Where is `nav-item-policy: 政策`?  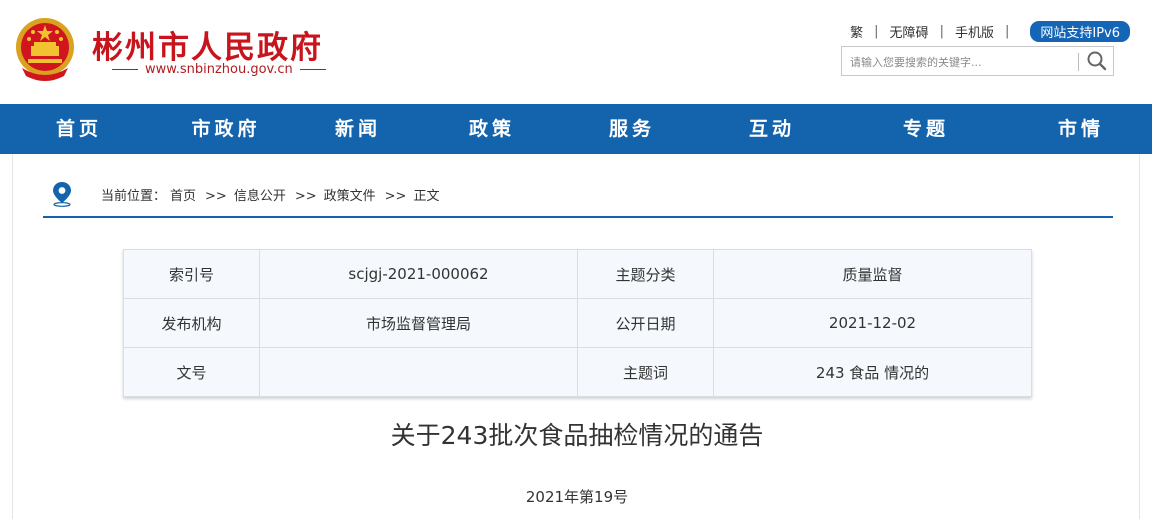 nav-item-policy: 政策 is located at coordinates (492, 129).